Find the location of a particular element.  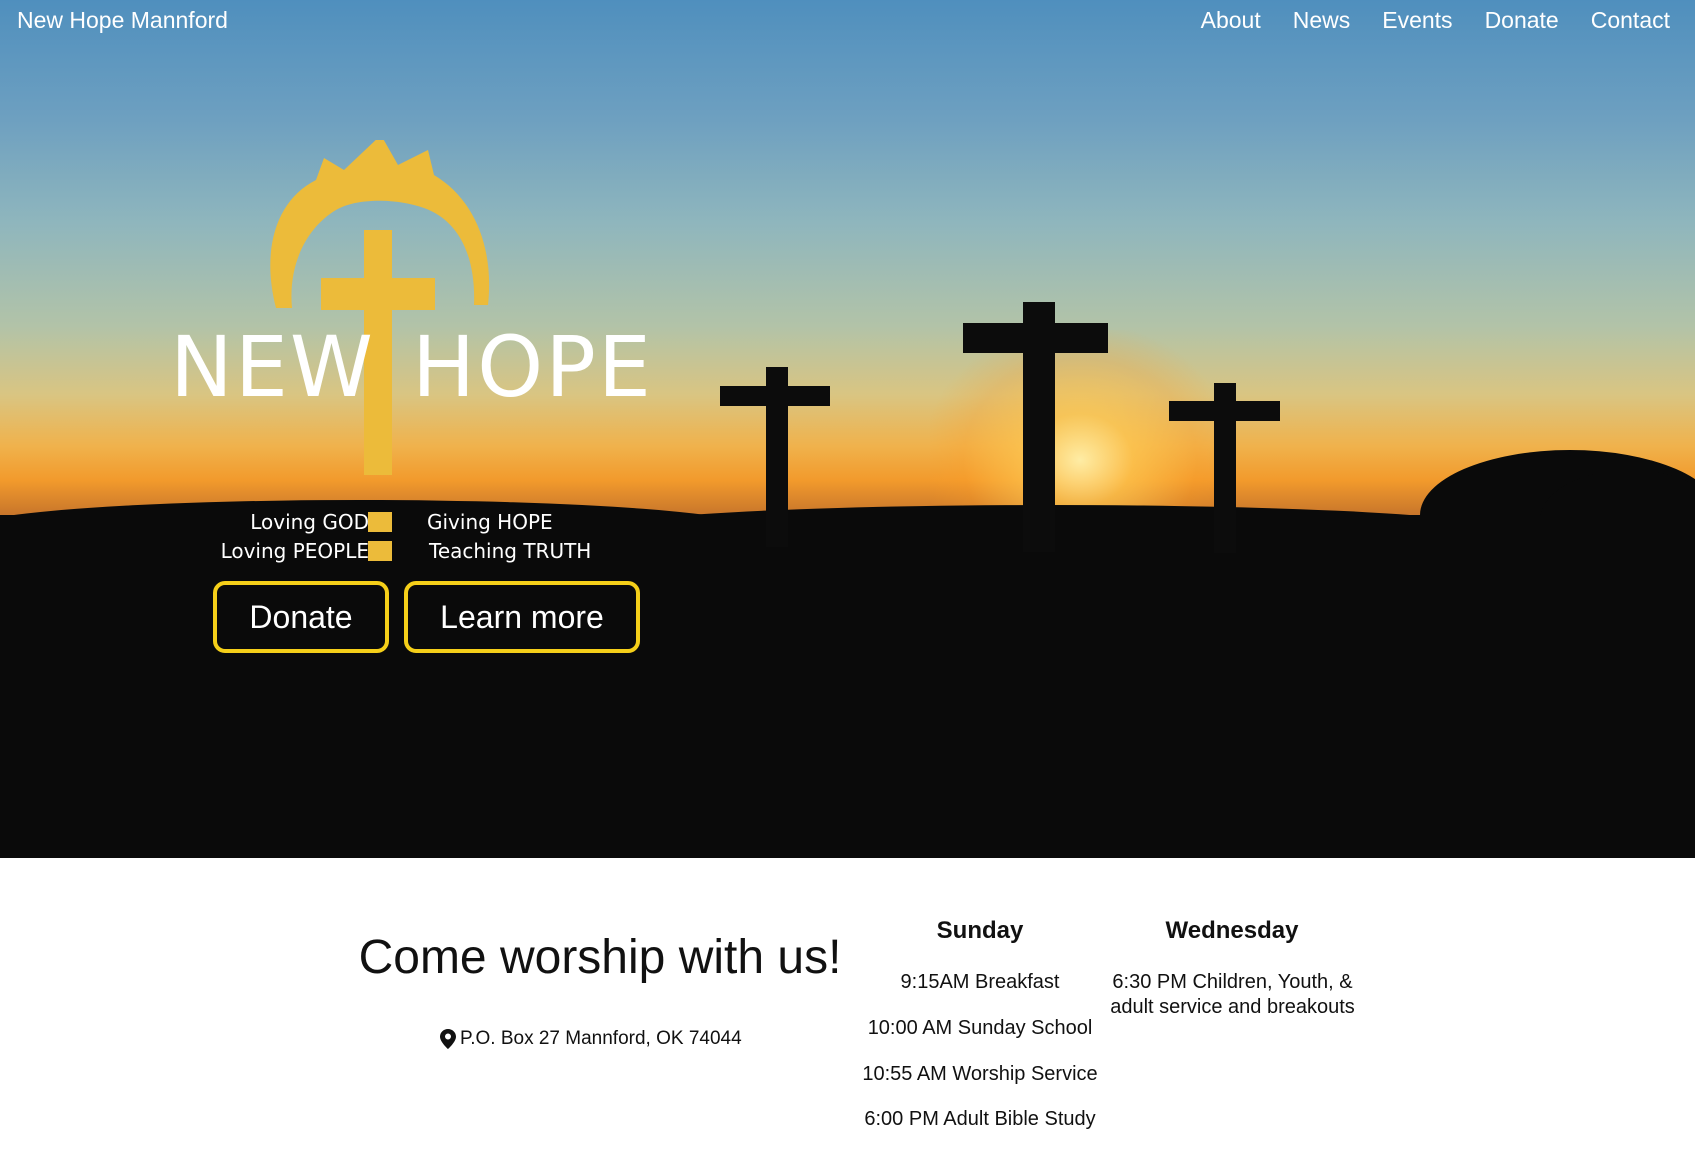

main-nav: About News Events Donate Contact is located at coordinates (1419, 20).